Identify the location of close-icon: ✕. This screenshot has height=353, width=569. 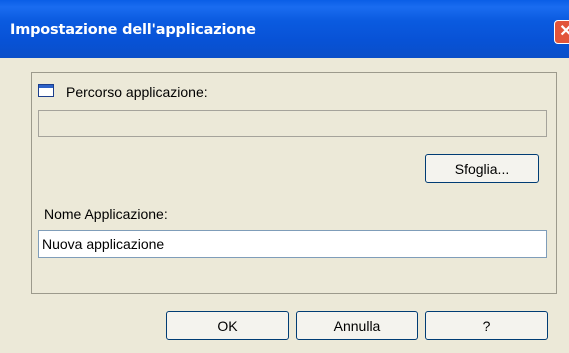
(564, 31).